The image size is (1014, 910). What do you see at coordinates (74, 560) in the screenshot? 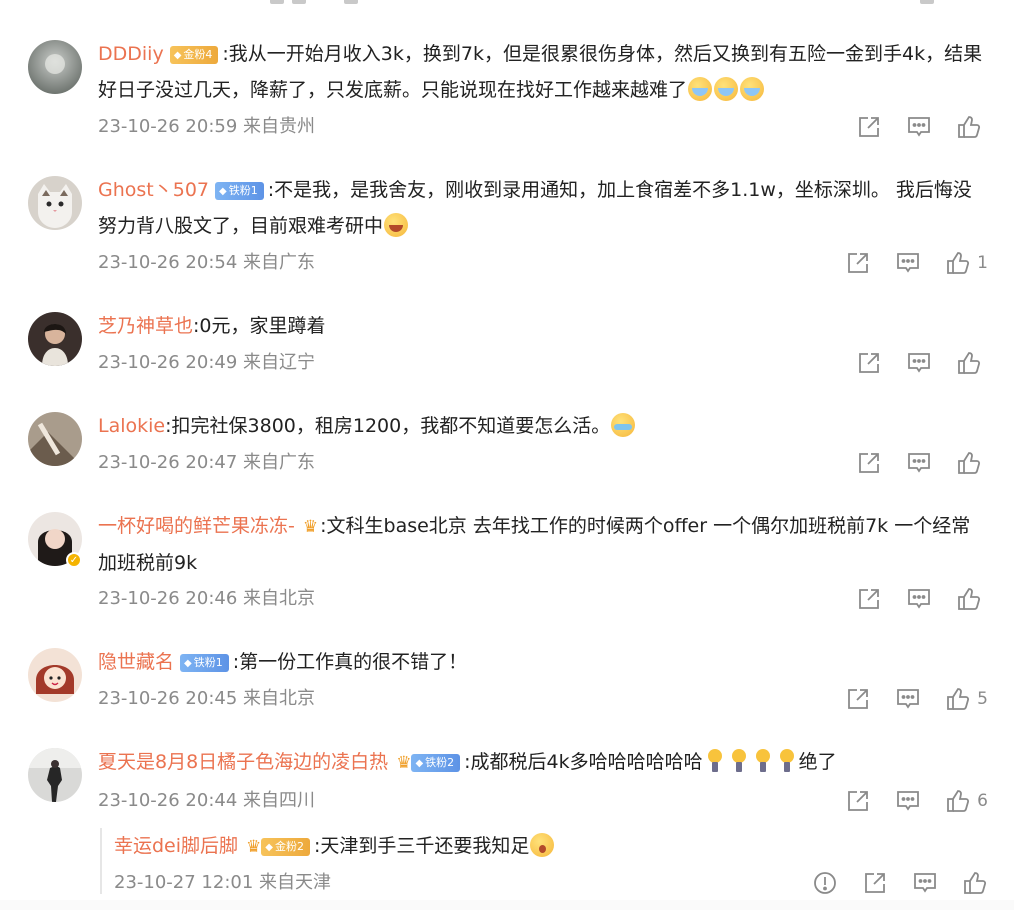
I see `verified-icon: ✓` at bounding box center [74, 560].